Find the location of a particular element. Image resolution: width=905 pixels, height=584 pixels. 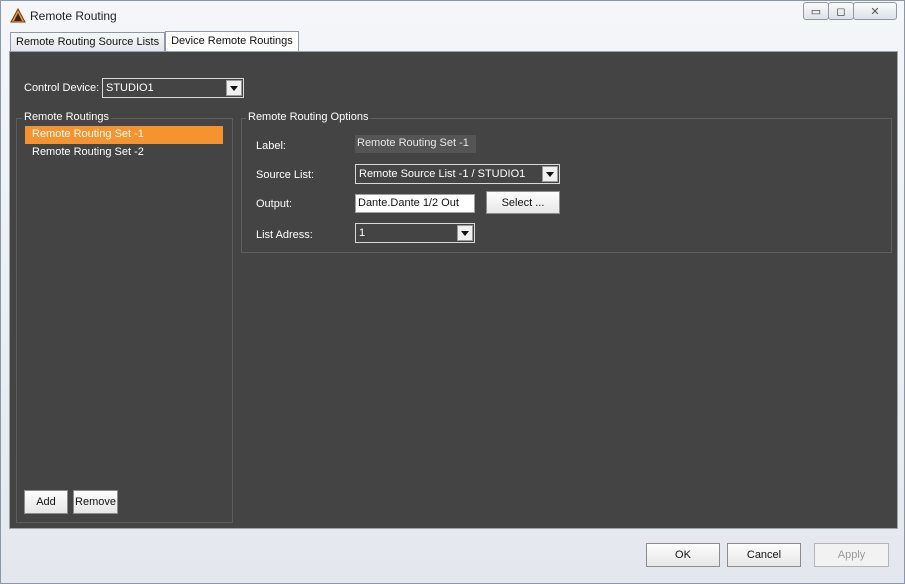

minimize-button: ▭ is located at coordinates (816, 11).